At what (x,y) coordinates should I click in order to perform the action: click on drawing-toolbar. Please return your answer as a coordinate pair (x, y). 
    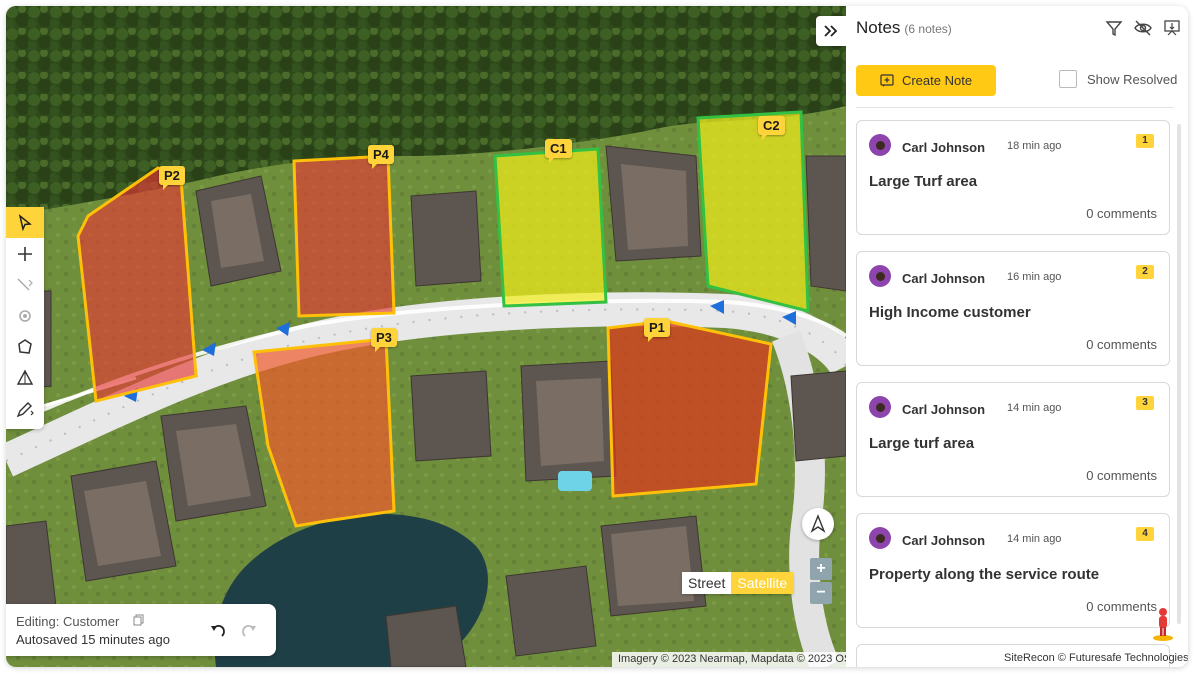
    Looking at the image, I should click on (25, 318).